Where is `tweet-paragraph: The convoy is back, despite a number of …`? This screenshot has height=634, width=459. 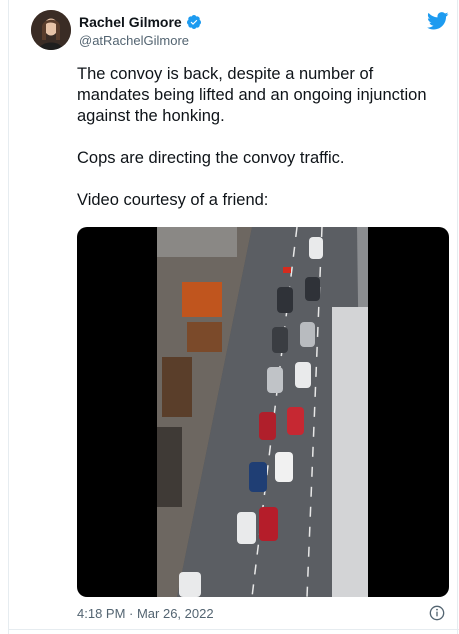
tweet-paragraph: The convoy is back, despite a number of … is located at coordinates (252, 95).